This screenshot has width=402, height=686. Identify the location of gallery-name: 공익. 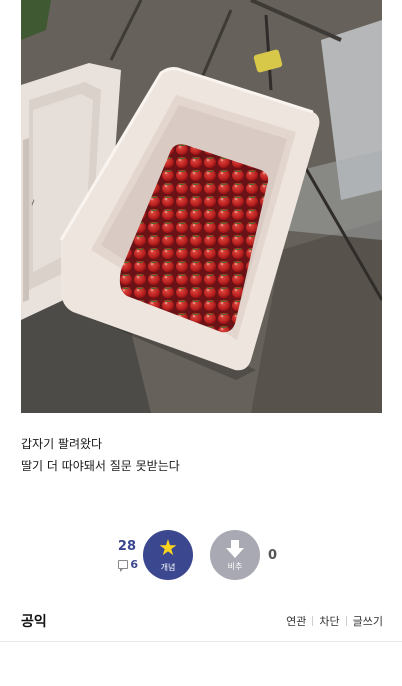
(34, 621).